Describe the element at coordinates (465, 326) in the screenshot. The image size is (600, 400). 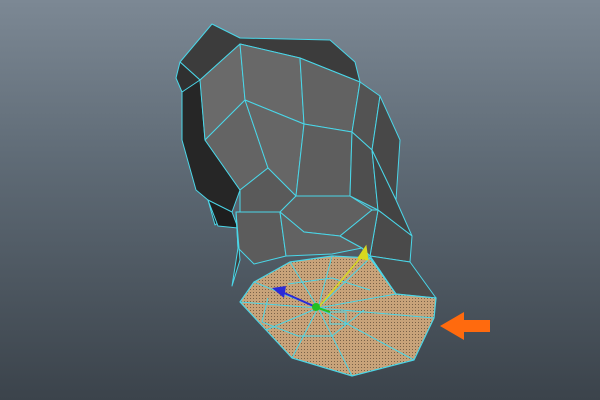
I see `arrow-left-icon` at that location.